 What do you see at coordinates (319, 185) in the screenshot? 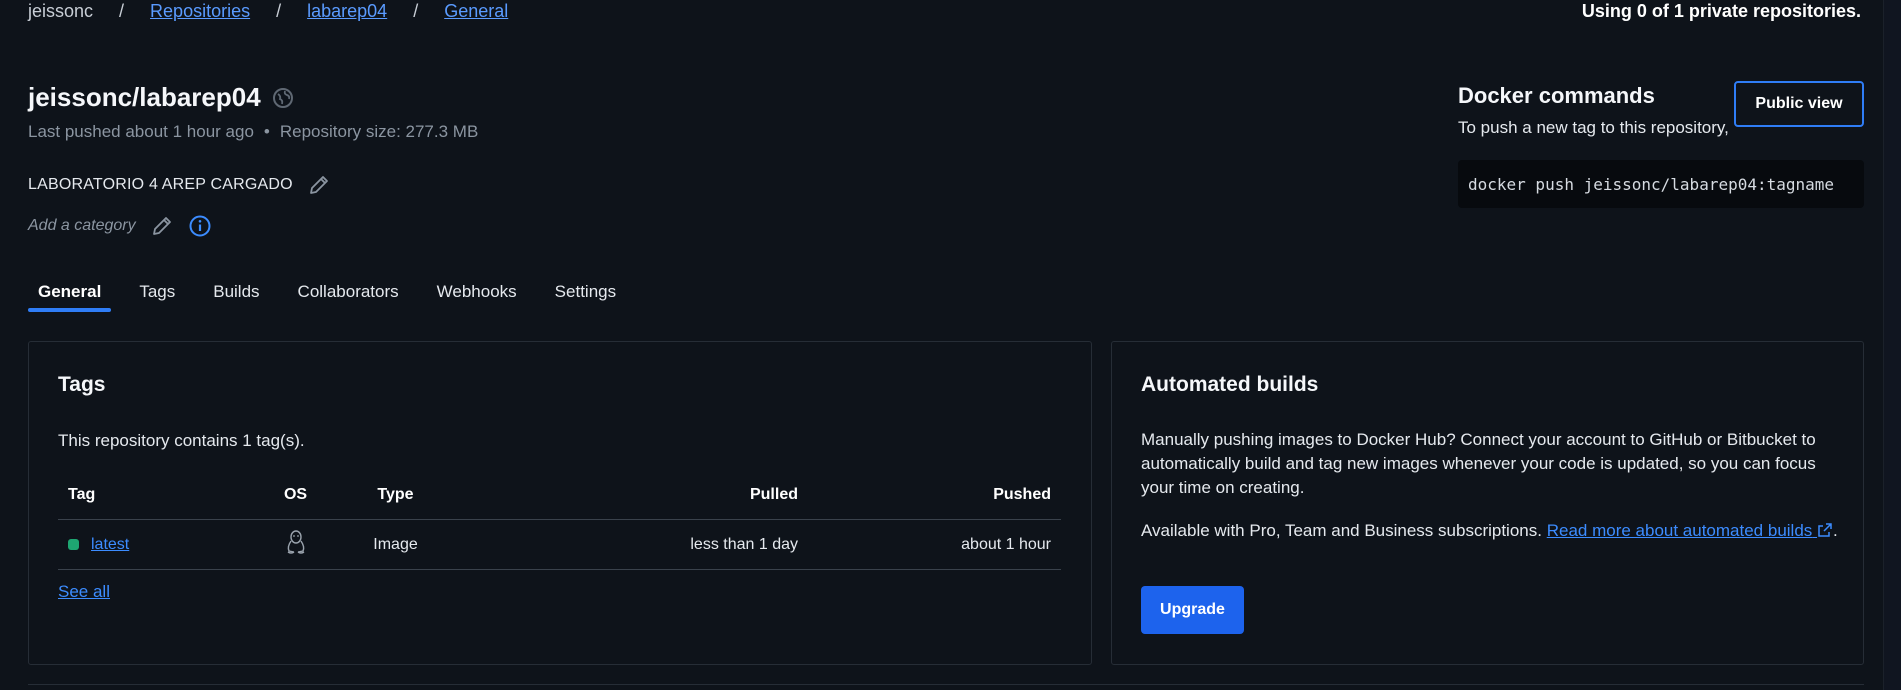
I see `edit-description-pencil-icon` at bounding box center [319, 185].